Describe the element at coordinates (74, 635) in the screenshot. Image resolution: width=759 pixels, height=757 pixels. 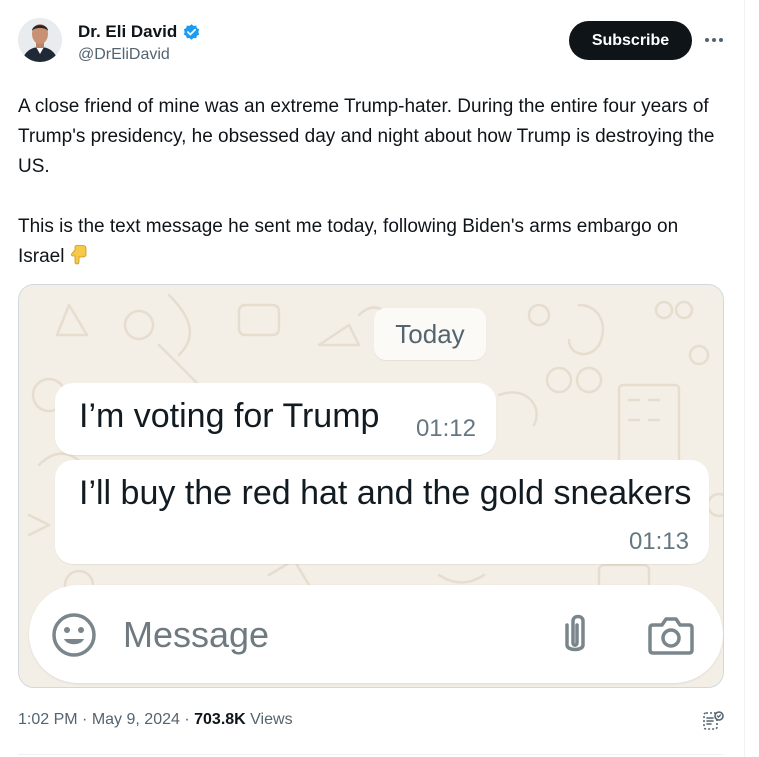
I see `emoji-icon` at that location.